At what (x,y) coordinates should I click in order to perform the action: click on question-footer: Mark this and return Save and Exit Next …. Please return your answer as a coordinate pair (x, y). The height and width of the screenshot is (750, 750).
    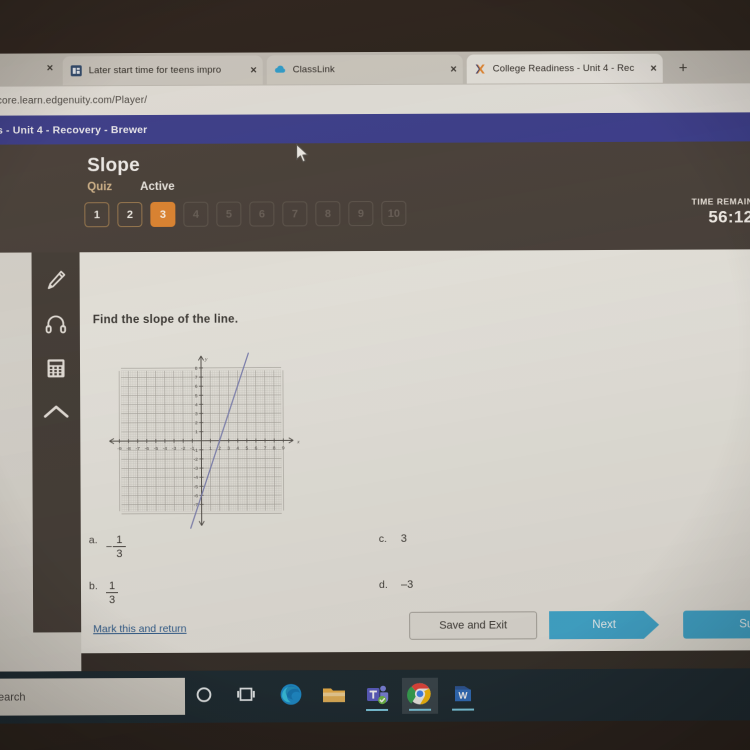
    Looking at the image, I should click on (415, 629).